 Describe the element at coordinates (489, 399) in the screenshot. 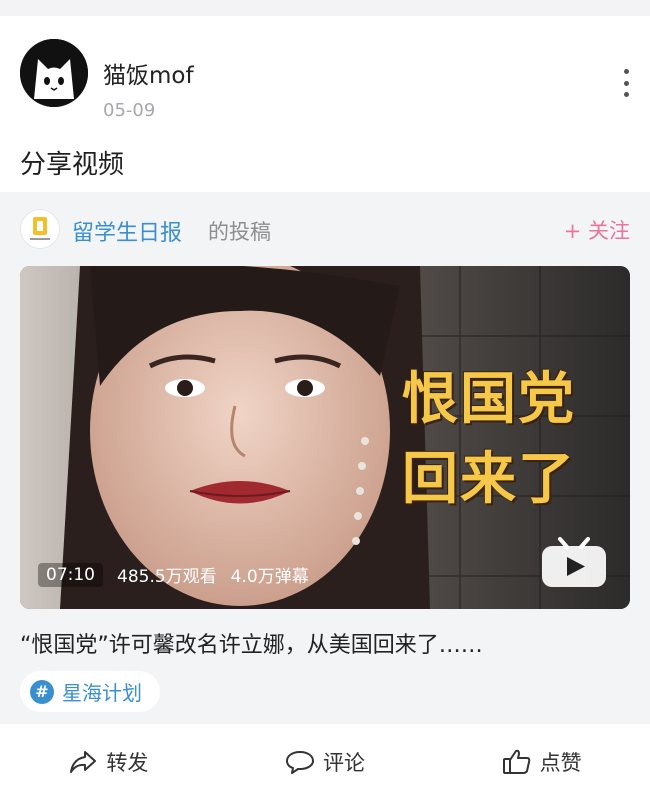

I see `overlay-title-line1: 恨国党` at that location.